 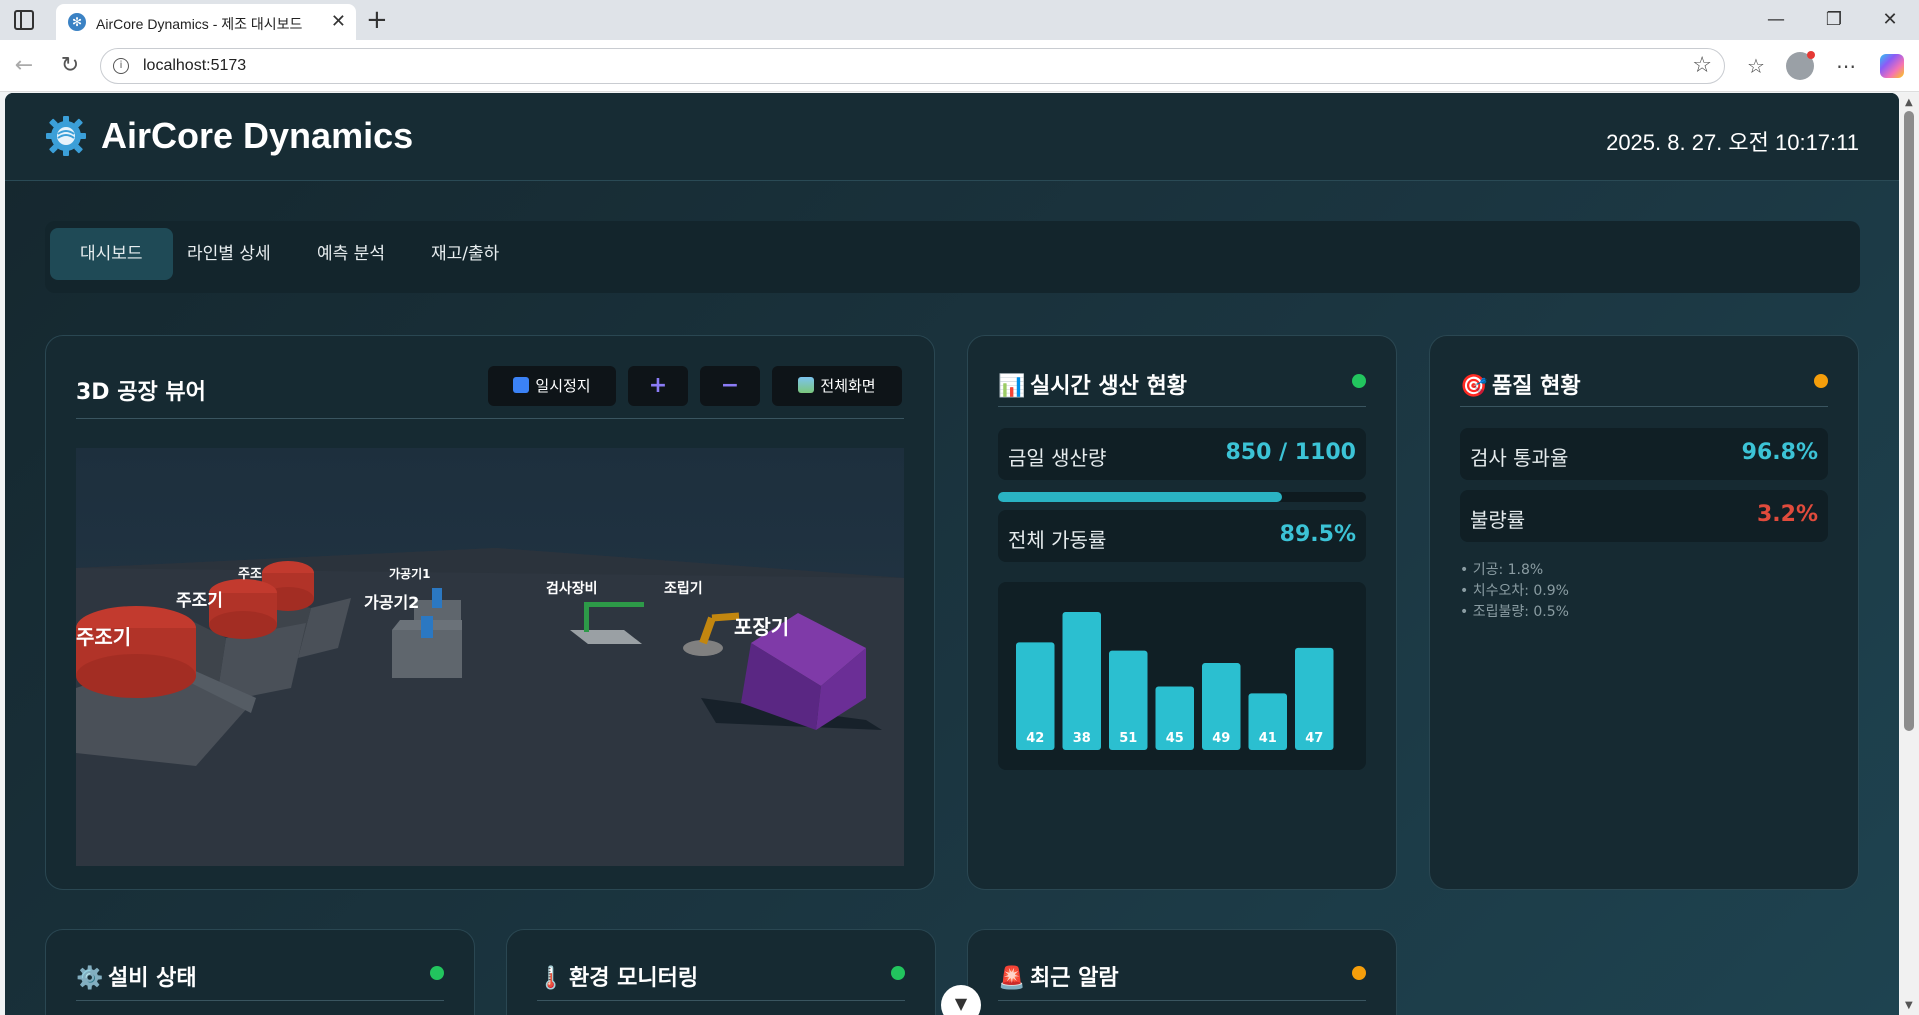 What do you see at coordinates (730, 386) in the screenshot?
I see `zoom-out-button: −` at bounding box center [730, 386].